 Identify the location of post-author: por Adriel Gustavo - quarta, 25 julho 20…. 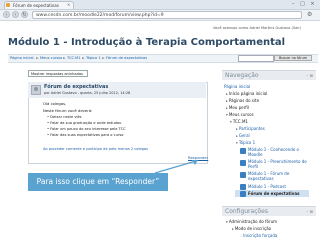
(87, 93).